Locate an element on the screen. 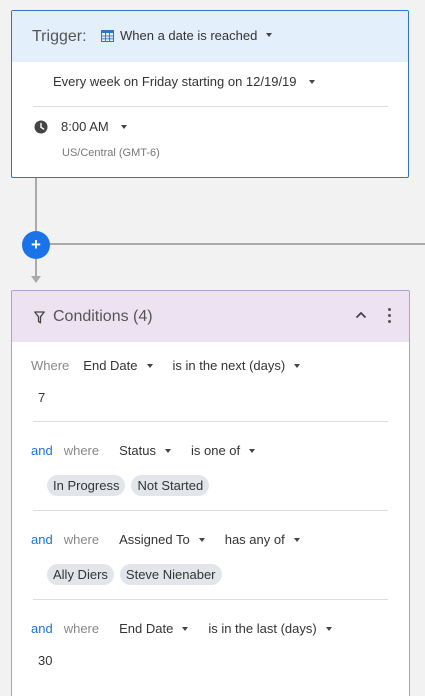 Image resolution: width=425 pixels, height=696 pixels. branch-line is located at coordinates (236, 244).